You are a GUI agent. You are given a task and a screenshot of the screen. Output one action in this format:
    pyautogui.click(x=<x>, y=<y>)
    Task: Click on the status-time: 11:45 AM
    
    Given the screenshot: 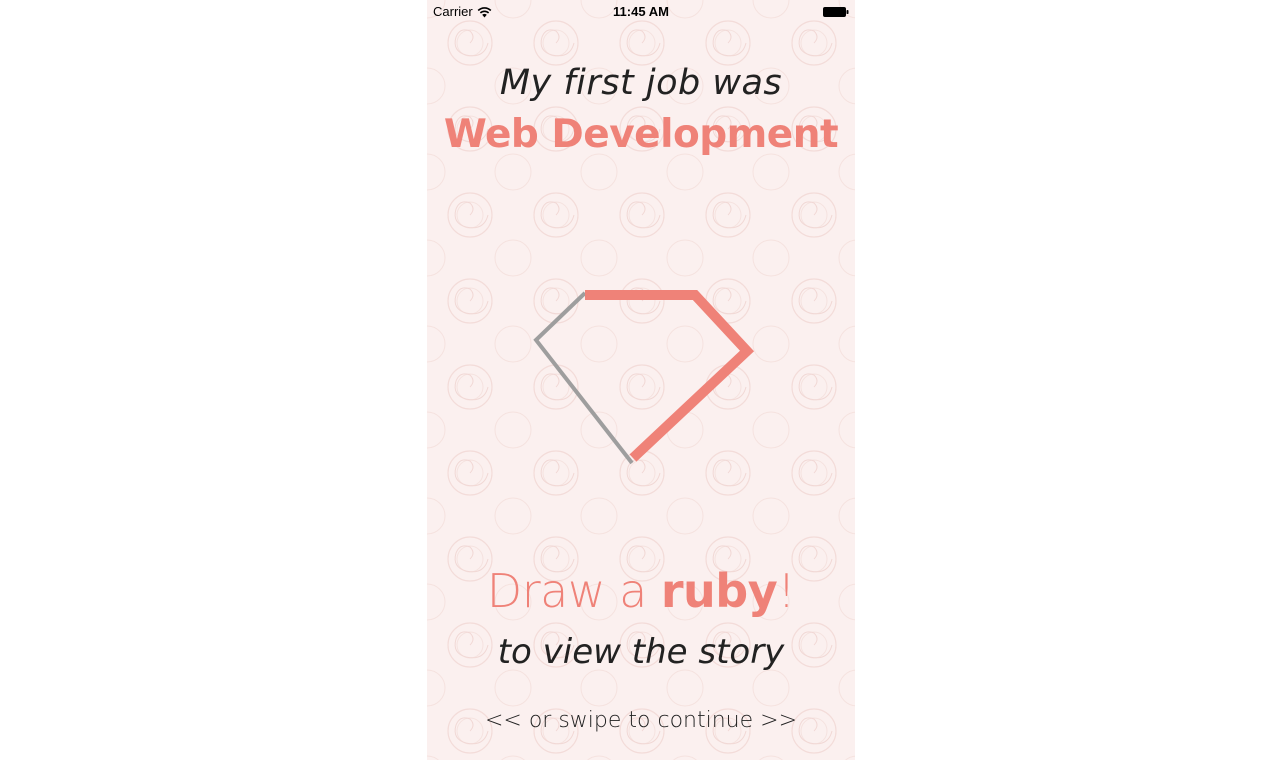 What is the action you would take?
    pyautogui.click(x=641, y=11)
    